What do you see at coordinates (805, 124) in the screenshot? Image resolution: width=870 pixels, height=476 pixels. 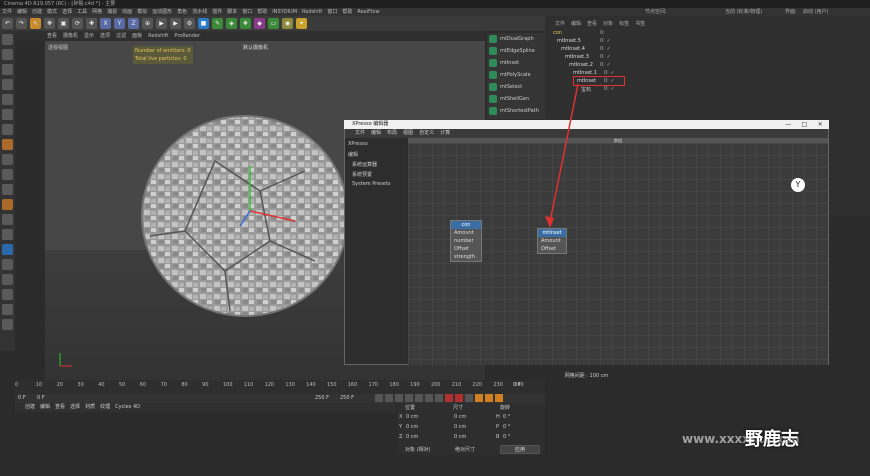 I see `maximize-icon: □` at bounding box center [805, 124].